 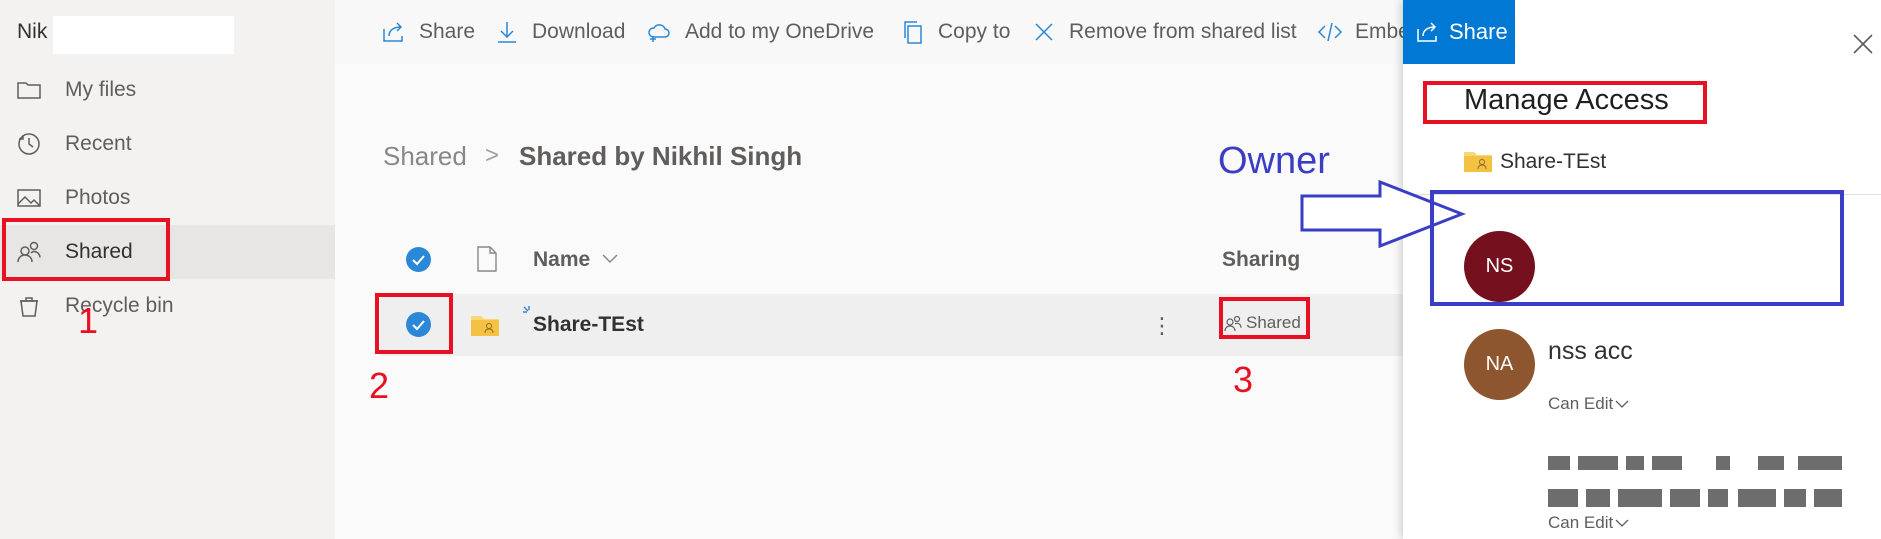 I want to click on avatar-initials: NA, so click(x=1499, y=364).